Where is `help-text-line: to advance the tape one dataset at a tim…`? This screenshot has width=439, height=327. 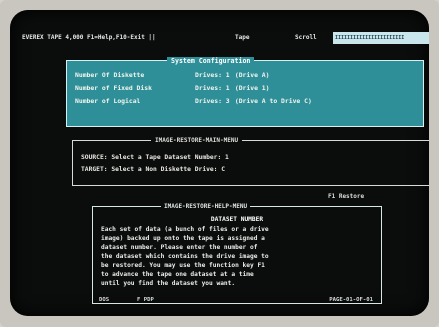 help-text-line: to advance the tape one dataset at a tim… is located at coordinates (177, 274).